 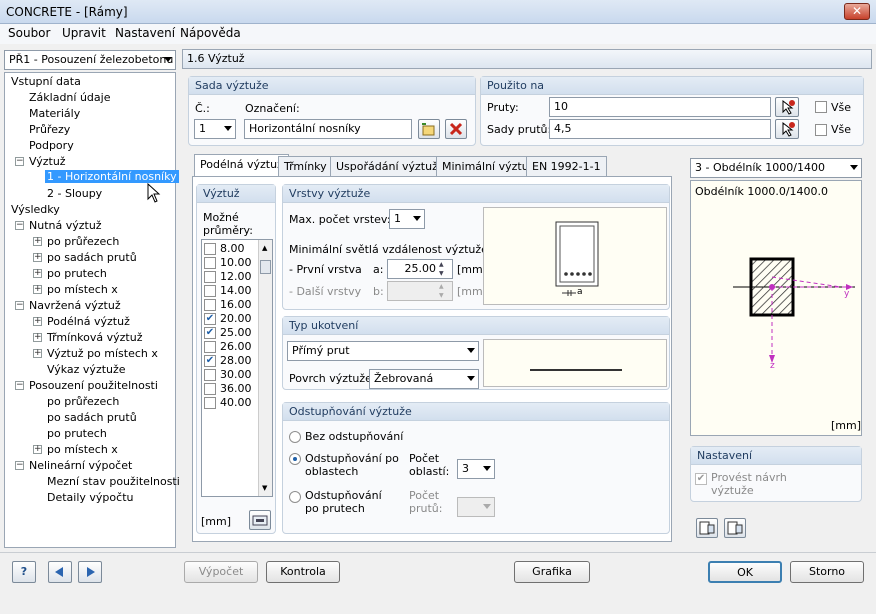 I want to click on section-select: 3 - Obdélník 1000/1400, so click(x=776, y=168).